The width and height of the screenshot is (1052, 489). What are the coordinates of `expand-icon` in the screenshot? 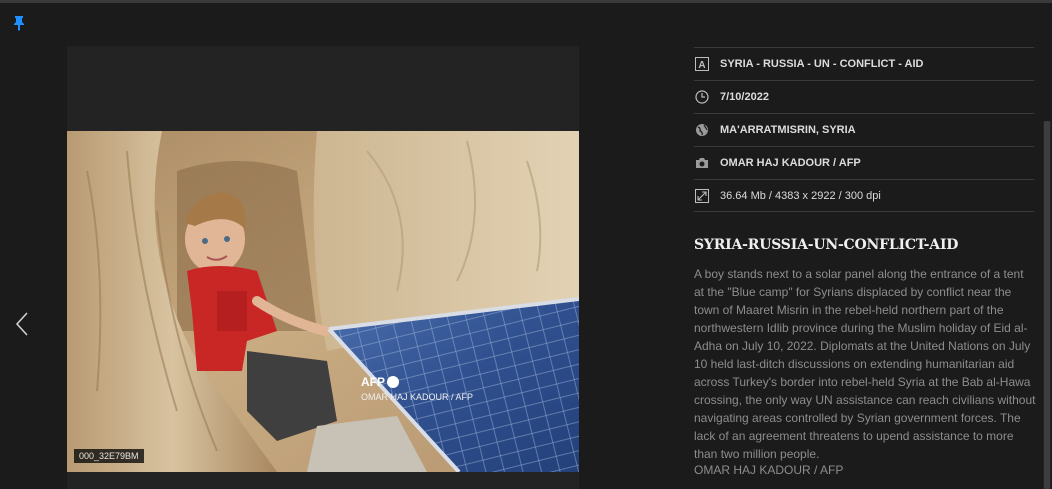 It's located at (702, 195).